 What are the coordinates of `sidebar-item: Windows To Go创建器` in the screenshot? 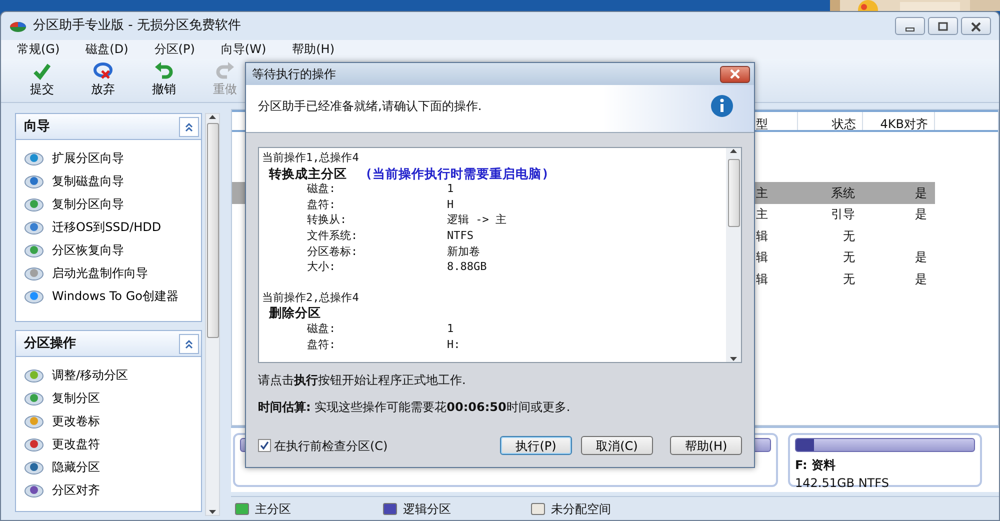 It's located at (101, 295).